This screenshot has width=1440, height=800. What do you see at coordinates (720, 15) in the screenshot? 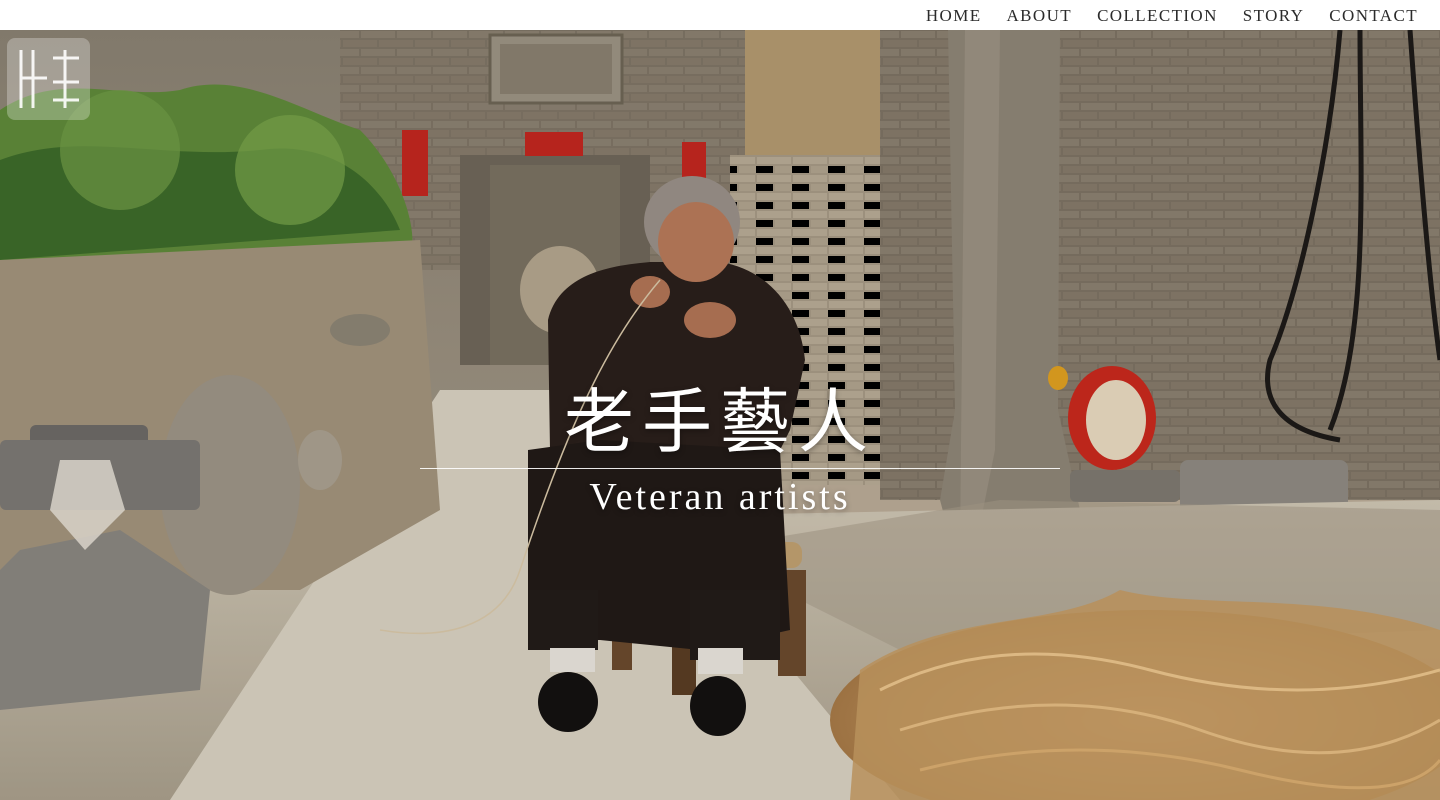
I see `top-navigation-bar: HOME ABOUT COLLECTION STORY CONTACT` at bounding box center [720, 15].